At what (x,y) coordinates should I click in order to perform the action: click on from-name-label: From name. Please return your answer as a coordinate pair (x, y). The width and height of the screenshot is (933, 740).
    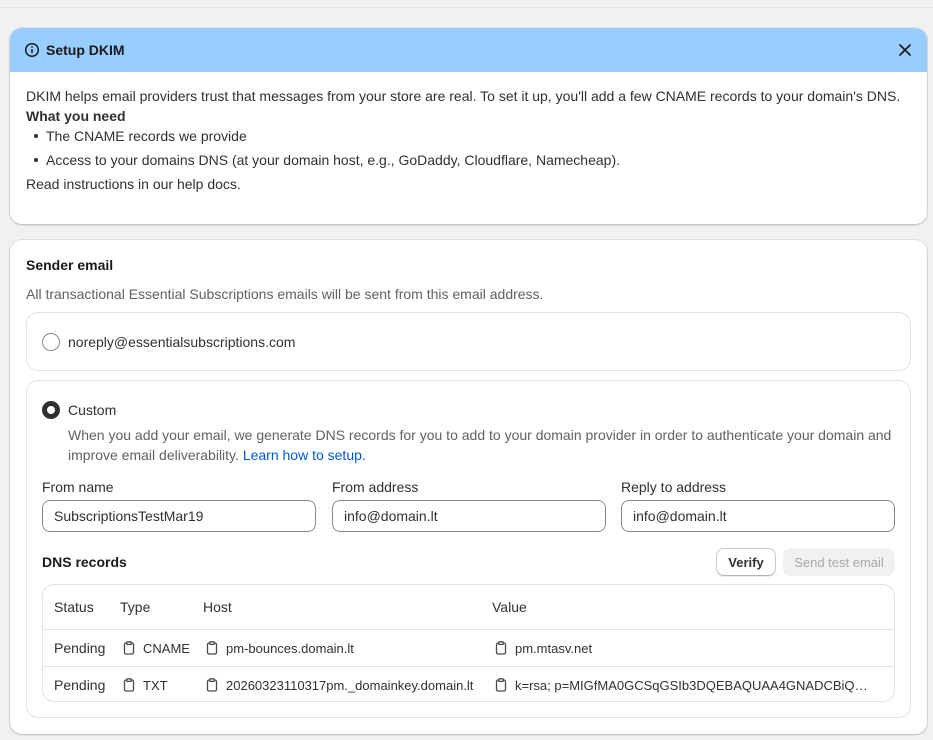
    Looking at the image, I should click on (78, 487).